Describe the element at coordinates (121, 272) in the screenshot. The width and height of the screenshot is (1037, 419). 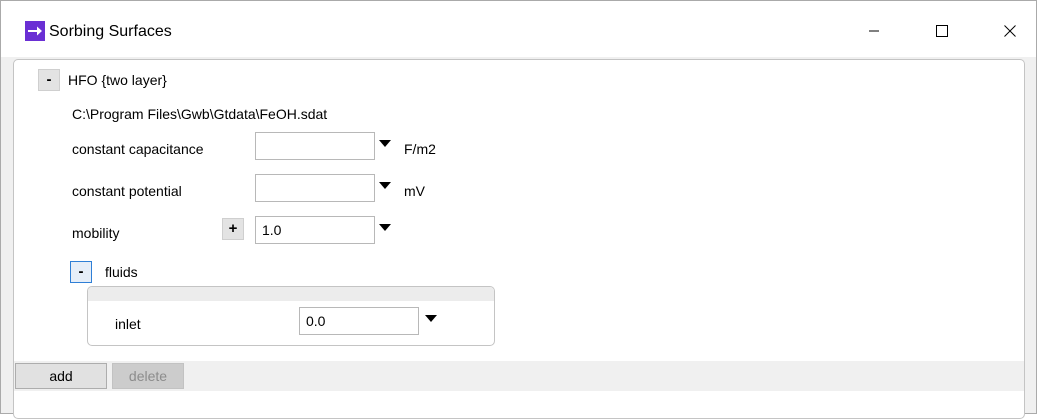
I see `fluids-label: fluids` at that location.